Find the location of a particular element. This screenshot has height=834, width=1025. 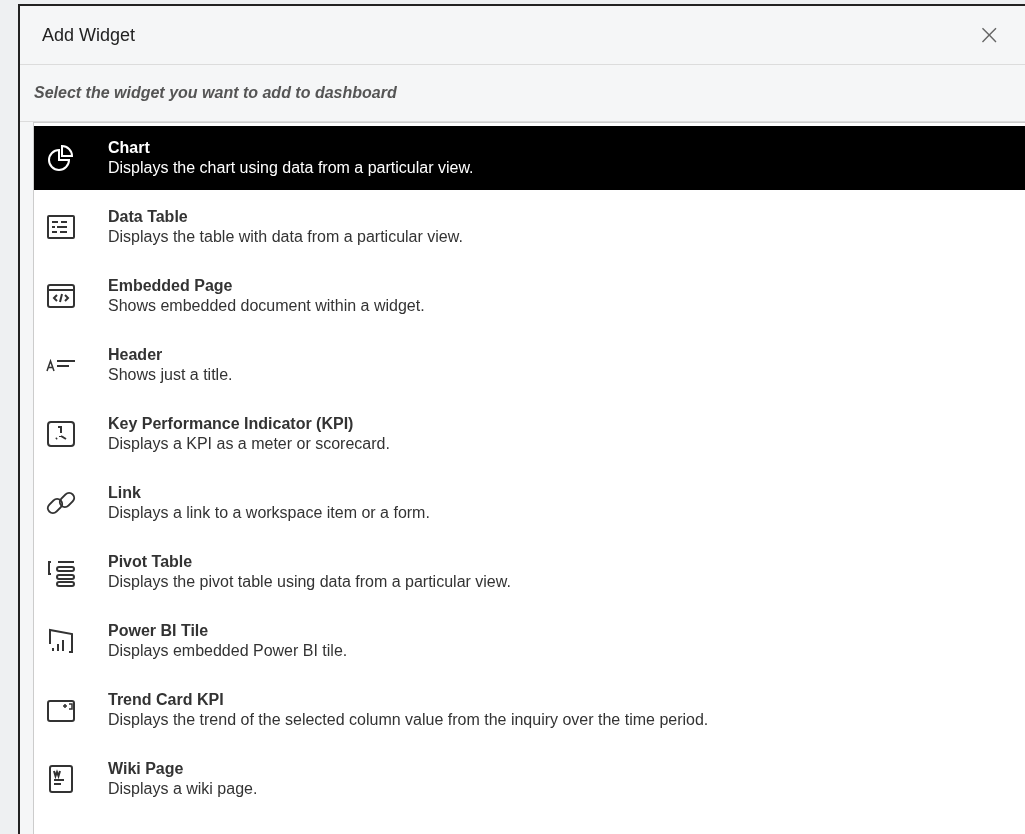

widget-option: Pivot Table Displays the pivot table using data from a particular view. is located at coordinates (529, 572).